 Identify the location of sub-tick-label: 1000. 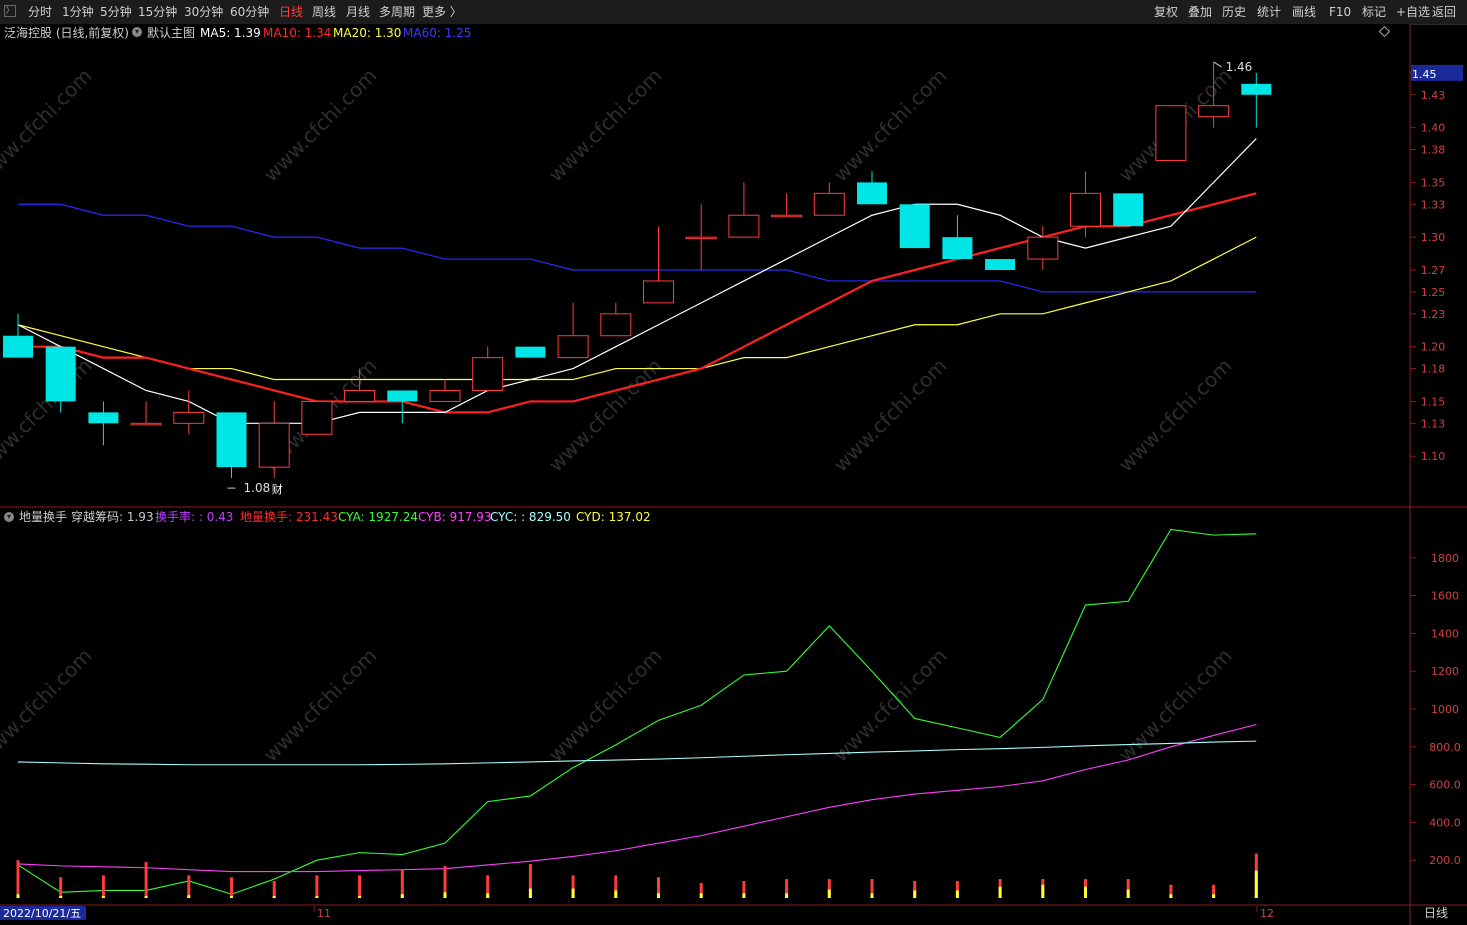
(1445, 709).